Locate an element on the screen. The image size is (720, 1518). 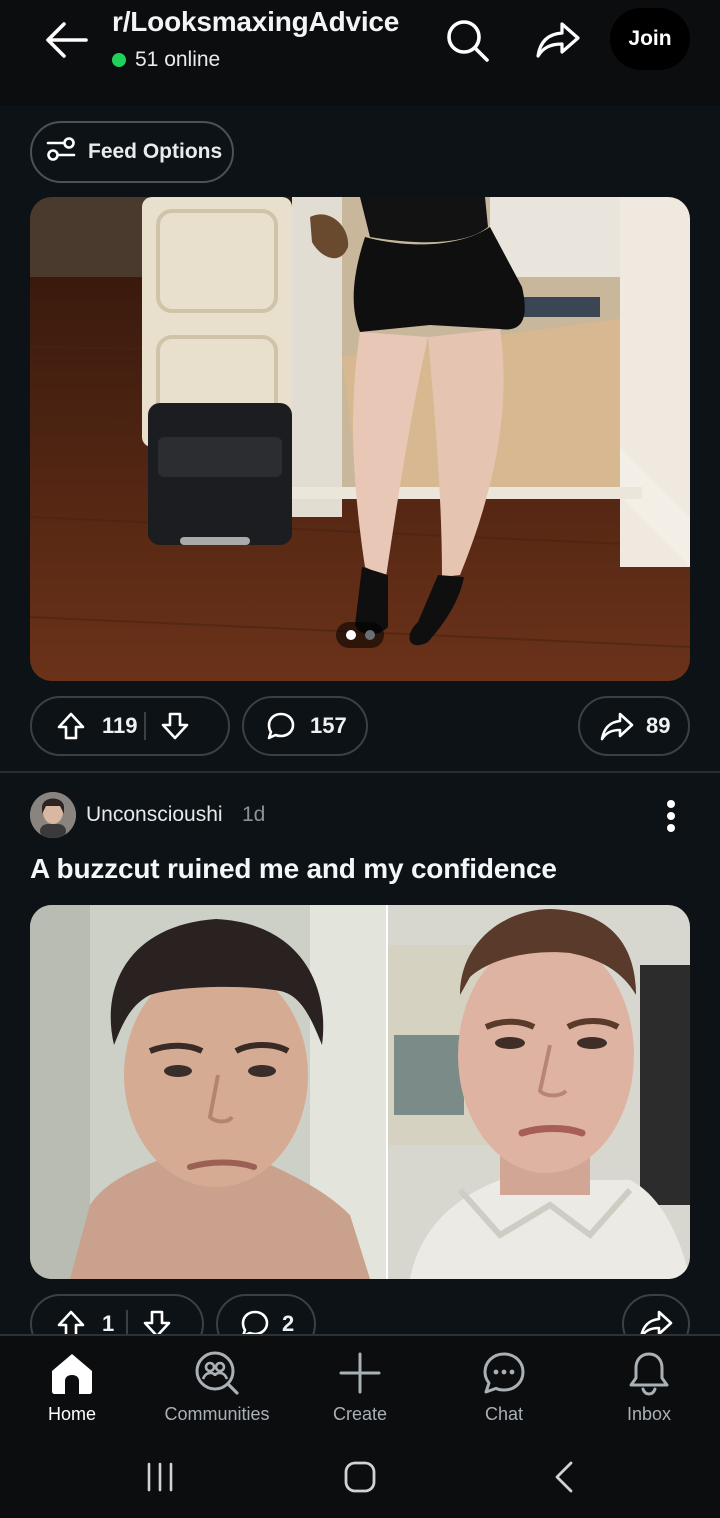
join-button: Join is located at coordinates (650, 39).